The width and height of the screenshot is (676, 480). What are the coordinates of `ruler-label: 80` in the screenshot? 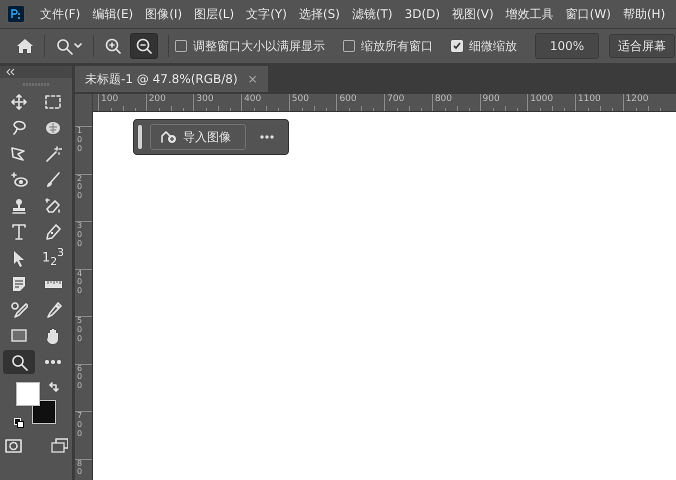 It's located at (80, 469).